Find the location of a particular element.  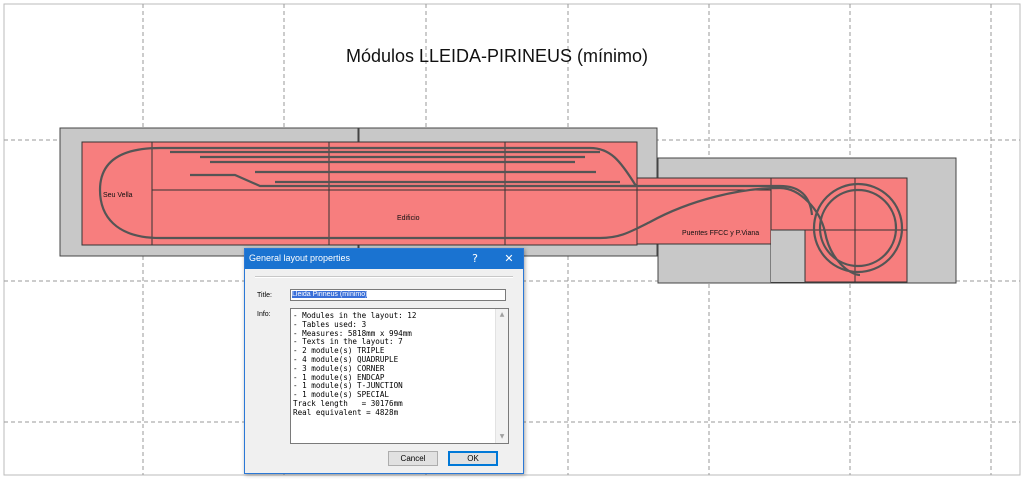

scroll-up-icon: ▲ is located at coordinates (502, 315).